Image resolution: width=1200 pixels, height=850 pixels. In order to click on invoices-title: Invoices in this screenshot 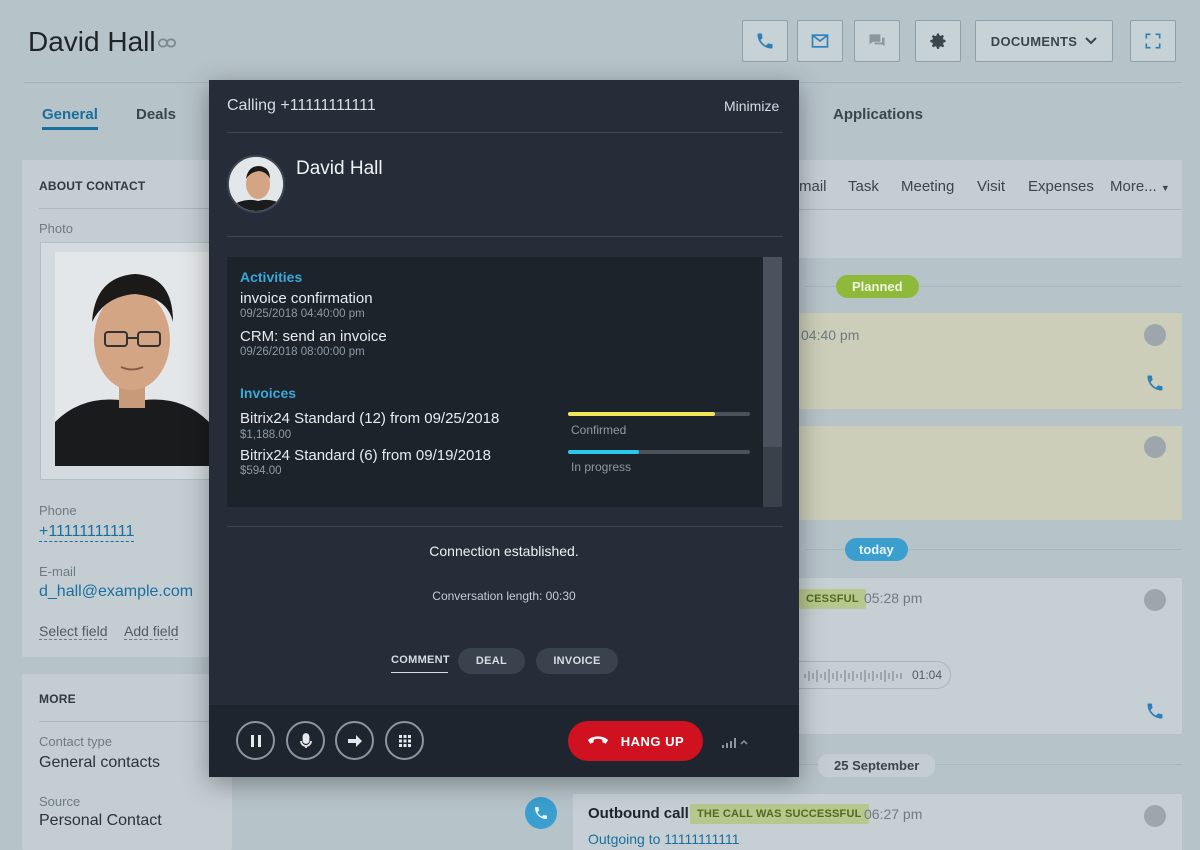, I will do `click(268, 393)`.